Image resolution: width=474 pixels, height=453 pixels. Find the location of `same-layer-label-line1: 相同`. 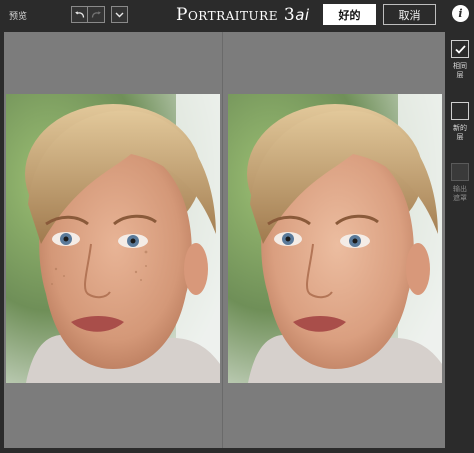

same-layer-label-line1: 相同 is located at coordinates (460, 66).